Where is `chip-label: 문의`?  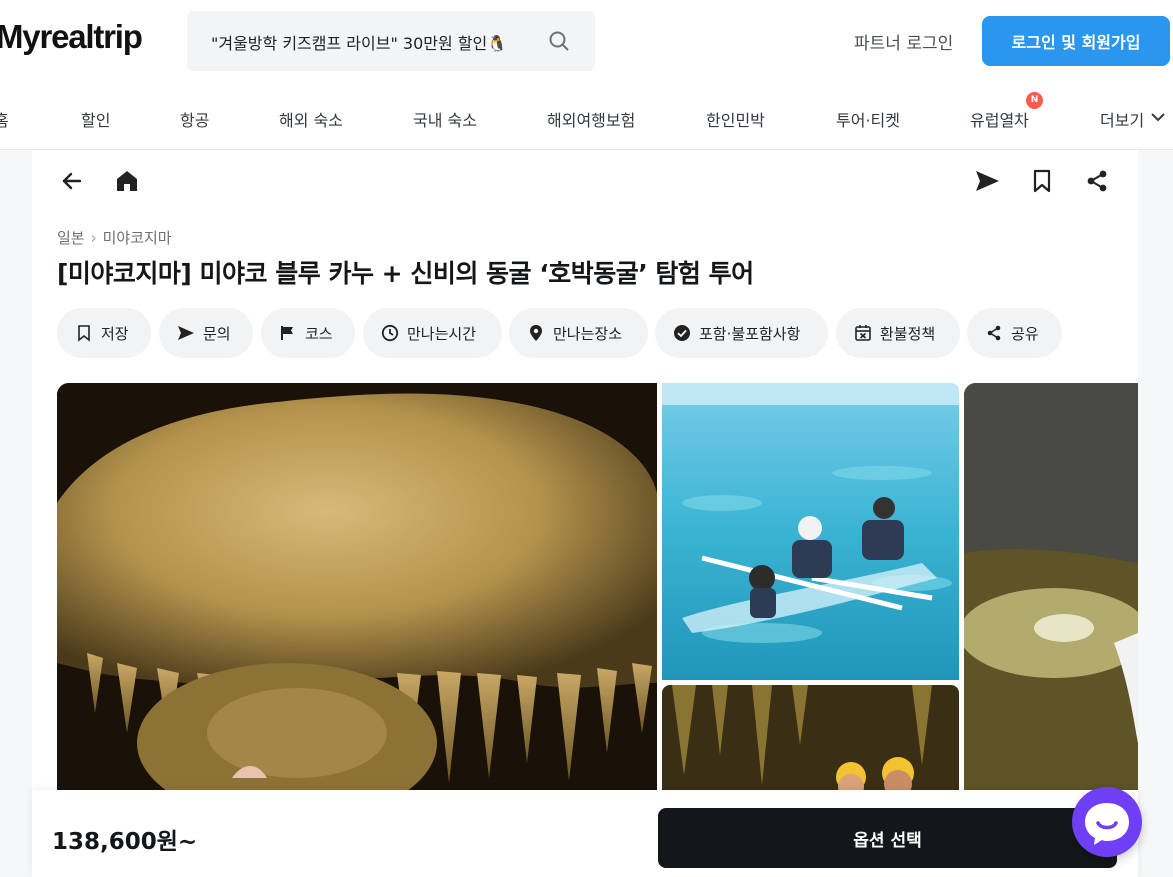
chip-label: 문의 is located at coordinates (217, 333).